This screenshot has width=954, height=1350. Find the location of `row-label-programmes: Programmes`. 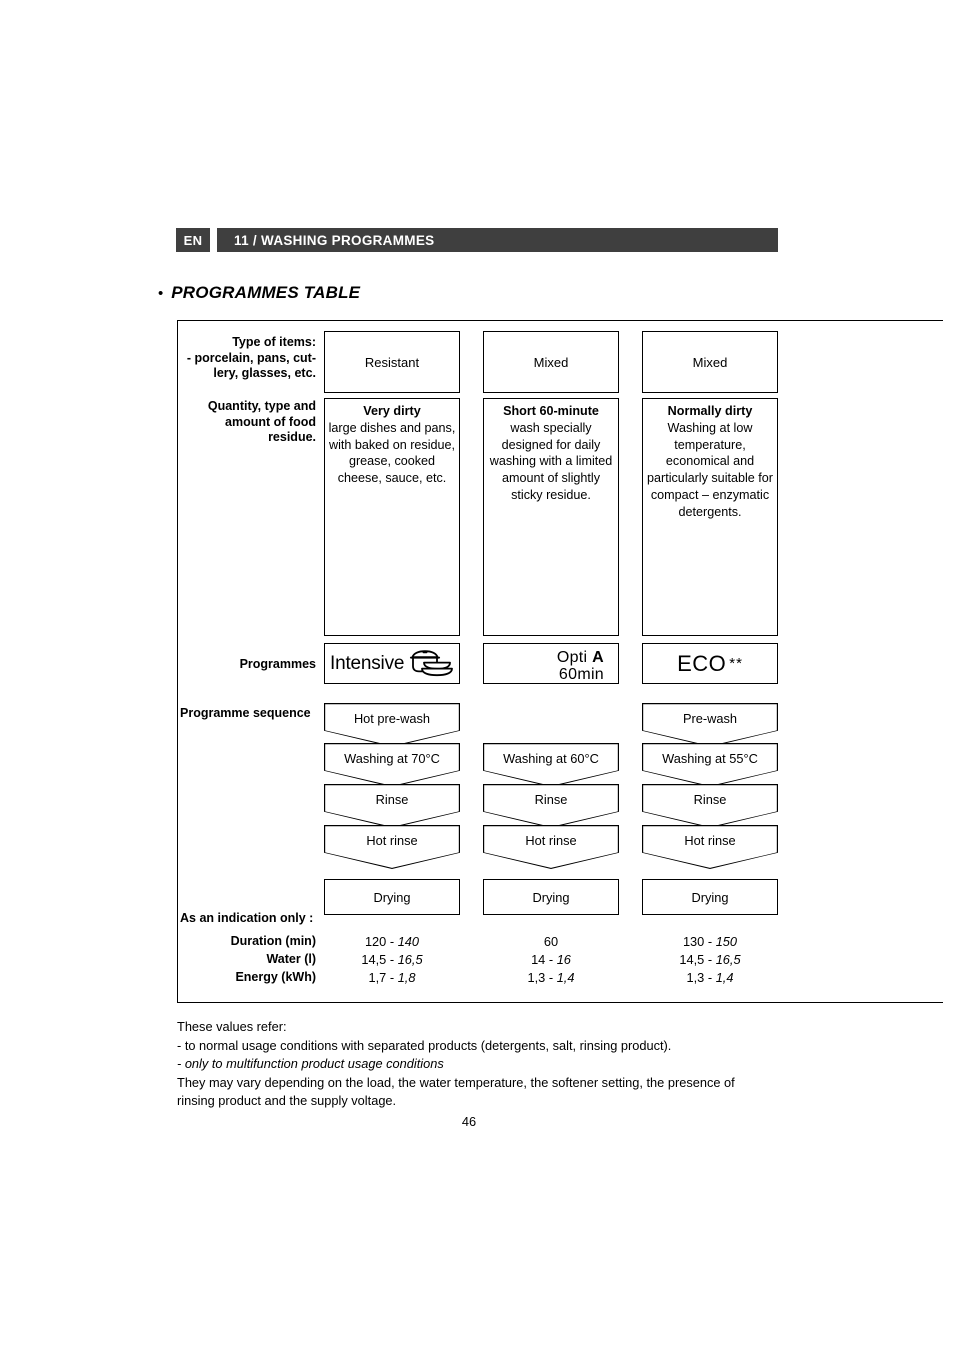

row-label-programmes: Programmes is located at coordinates (277, 664).